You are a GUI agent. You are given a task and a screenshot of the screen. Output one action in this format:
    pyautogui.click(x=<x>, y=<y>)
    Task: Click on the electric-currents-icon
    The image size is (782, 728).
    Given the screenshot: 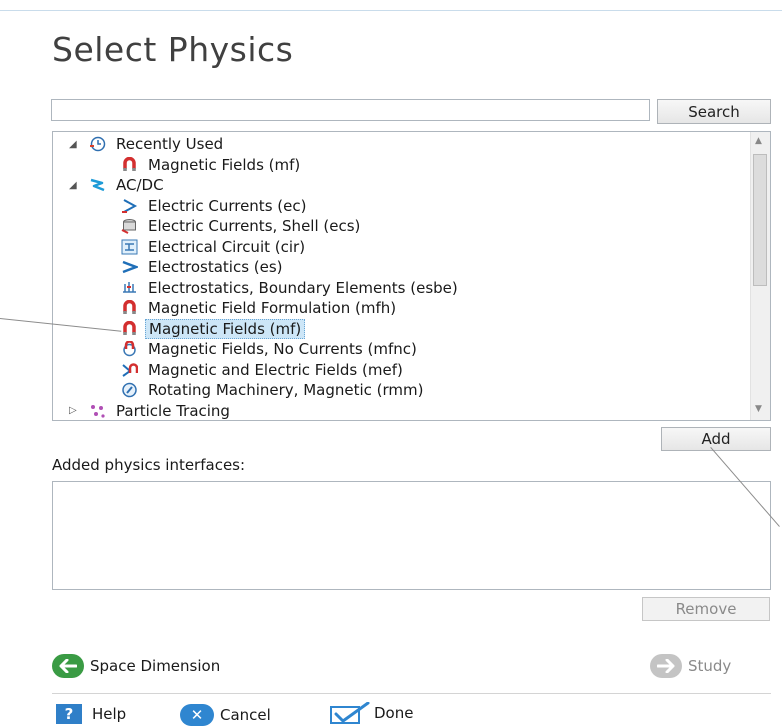 What is the action you would take?
    pyautogui.click(x=129, y=206)
    